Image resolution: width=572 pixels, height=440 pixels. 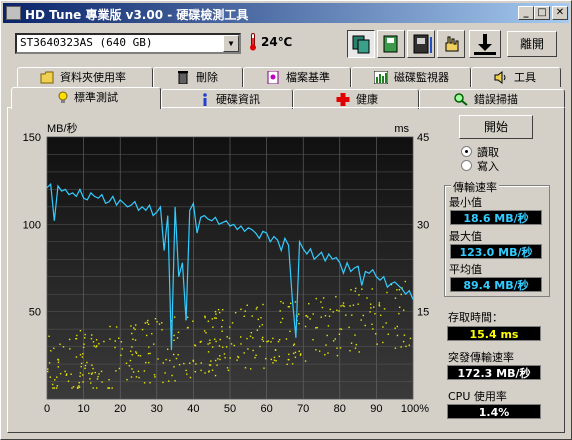 What do you see at coordinates (356, 99) in the screenshot?
I see `tab-health: 健康` at bounding box center [356, 99].